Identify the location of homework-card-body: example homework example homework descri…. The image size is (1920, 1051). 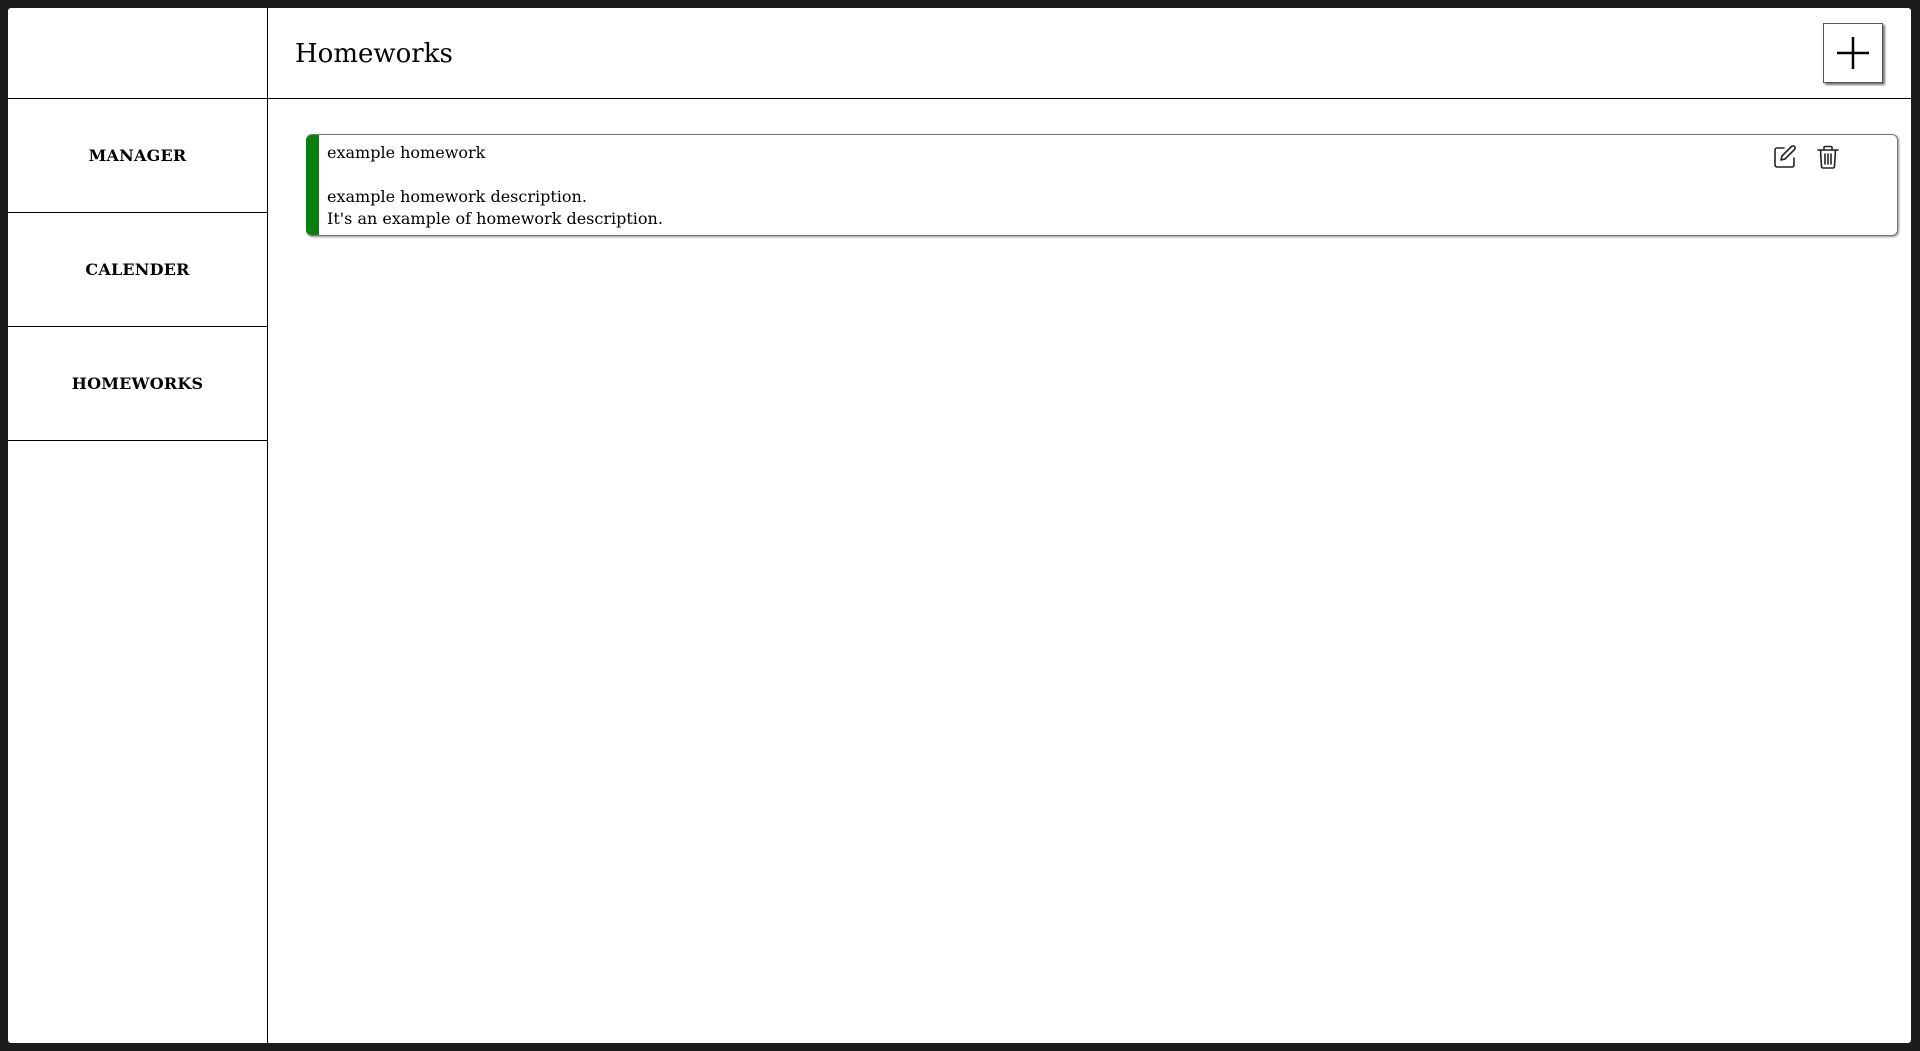
(495, 186).